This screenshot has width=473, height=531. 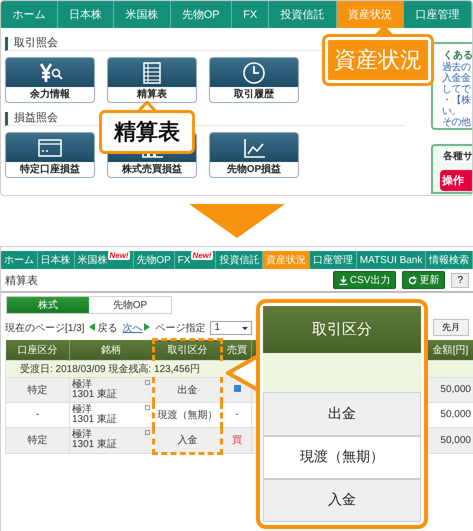 What do you see at coordinates (343, 280) in the screenshot?
I see `download-icon` at bounding box center [343, 280].